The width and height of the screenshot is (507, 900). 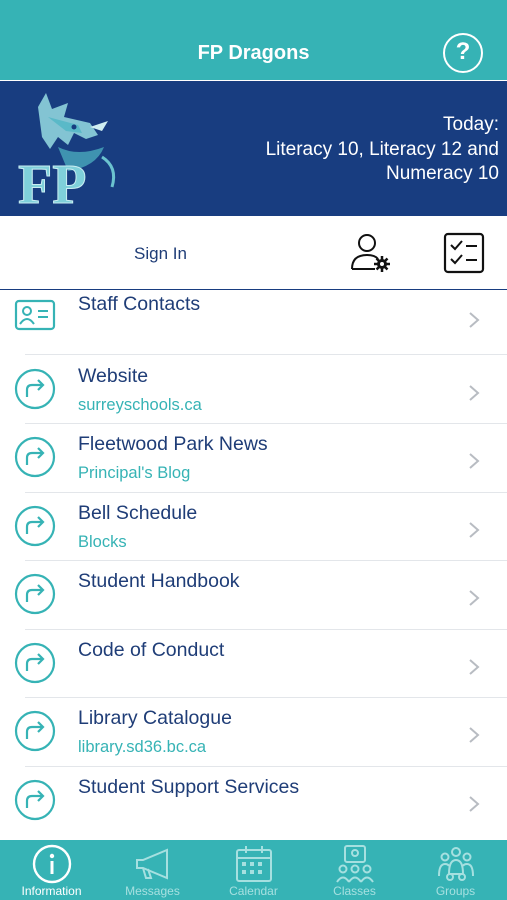 I want to click on tab-calendar: Calendar, so click(x=253, y=870).